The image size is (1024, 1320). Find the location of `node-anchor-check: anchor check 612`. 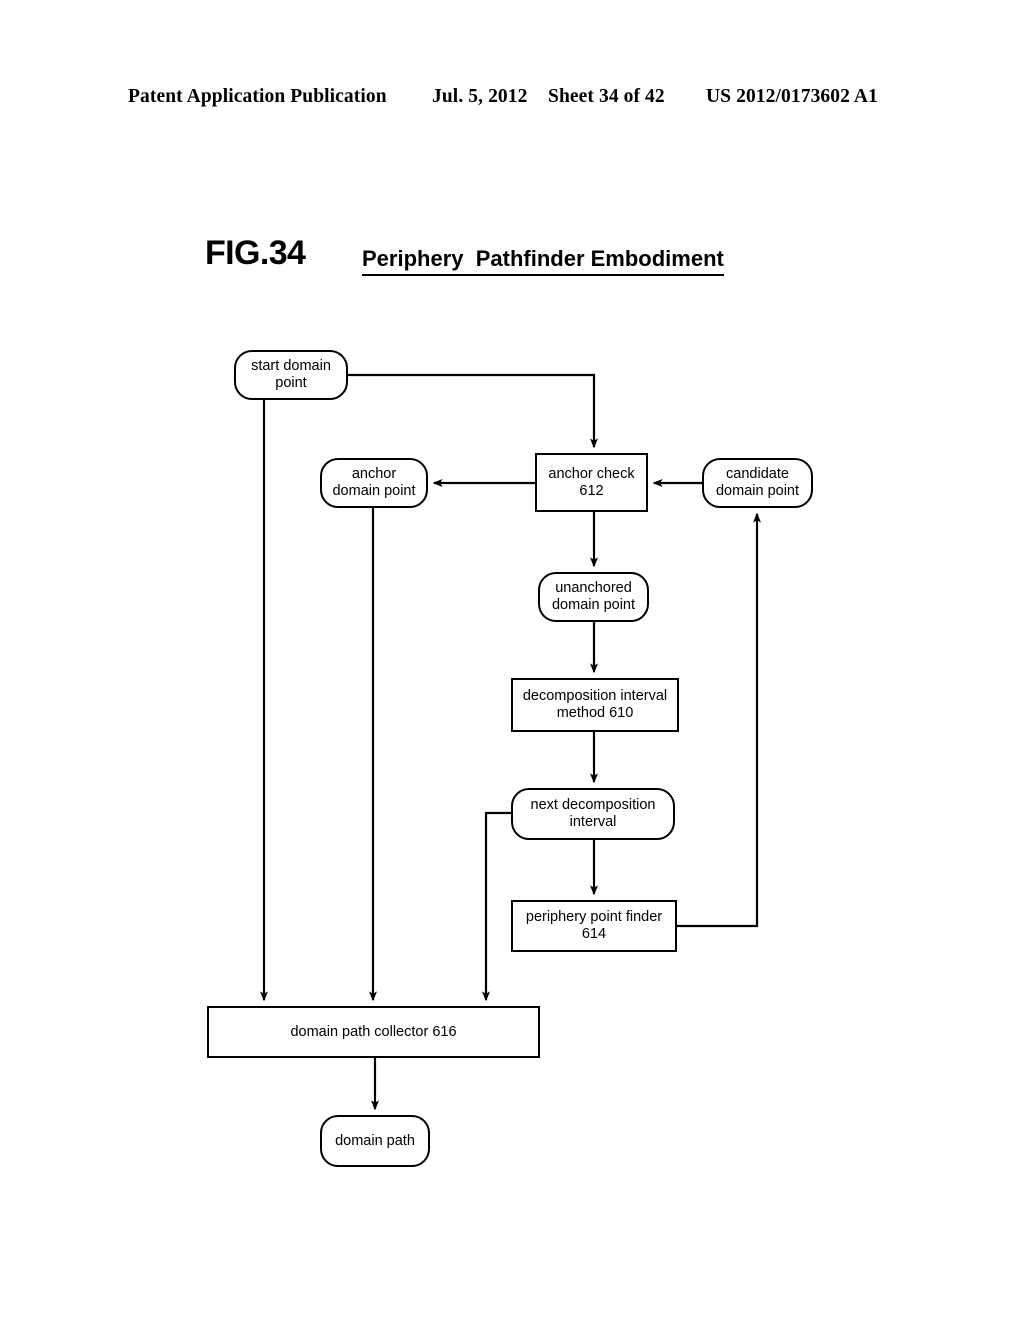

node-anchor-check: anchor check 612 is located at coordinates (591, 482).